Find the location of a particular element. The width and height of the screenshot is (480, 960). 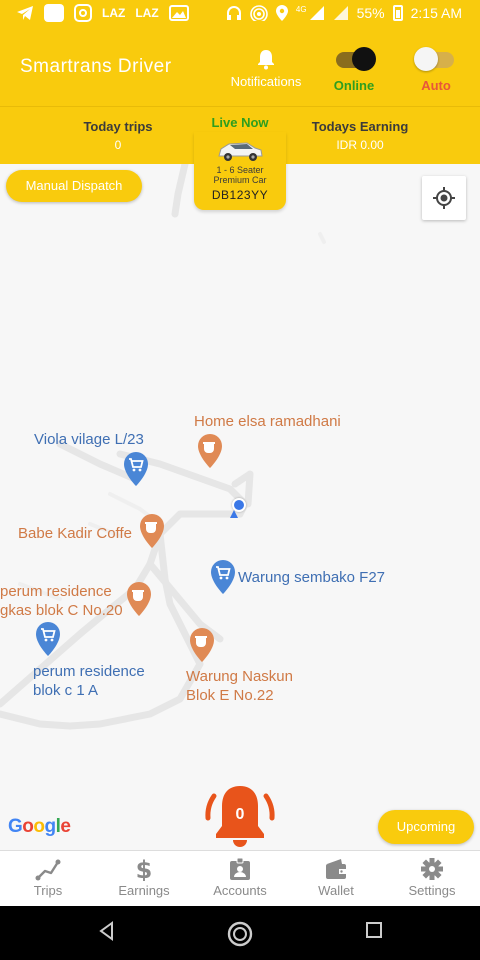

status-bar: LAZ LAZ 4G 55% 2:15 AM is located at coordinates (240, 15).